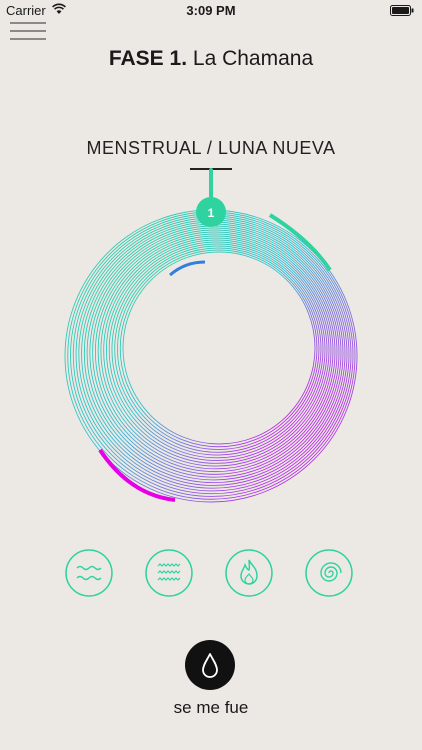 The width and height of the screenshot is (422, 750). I want to click on air-waves-icon, so click(169, 573).